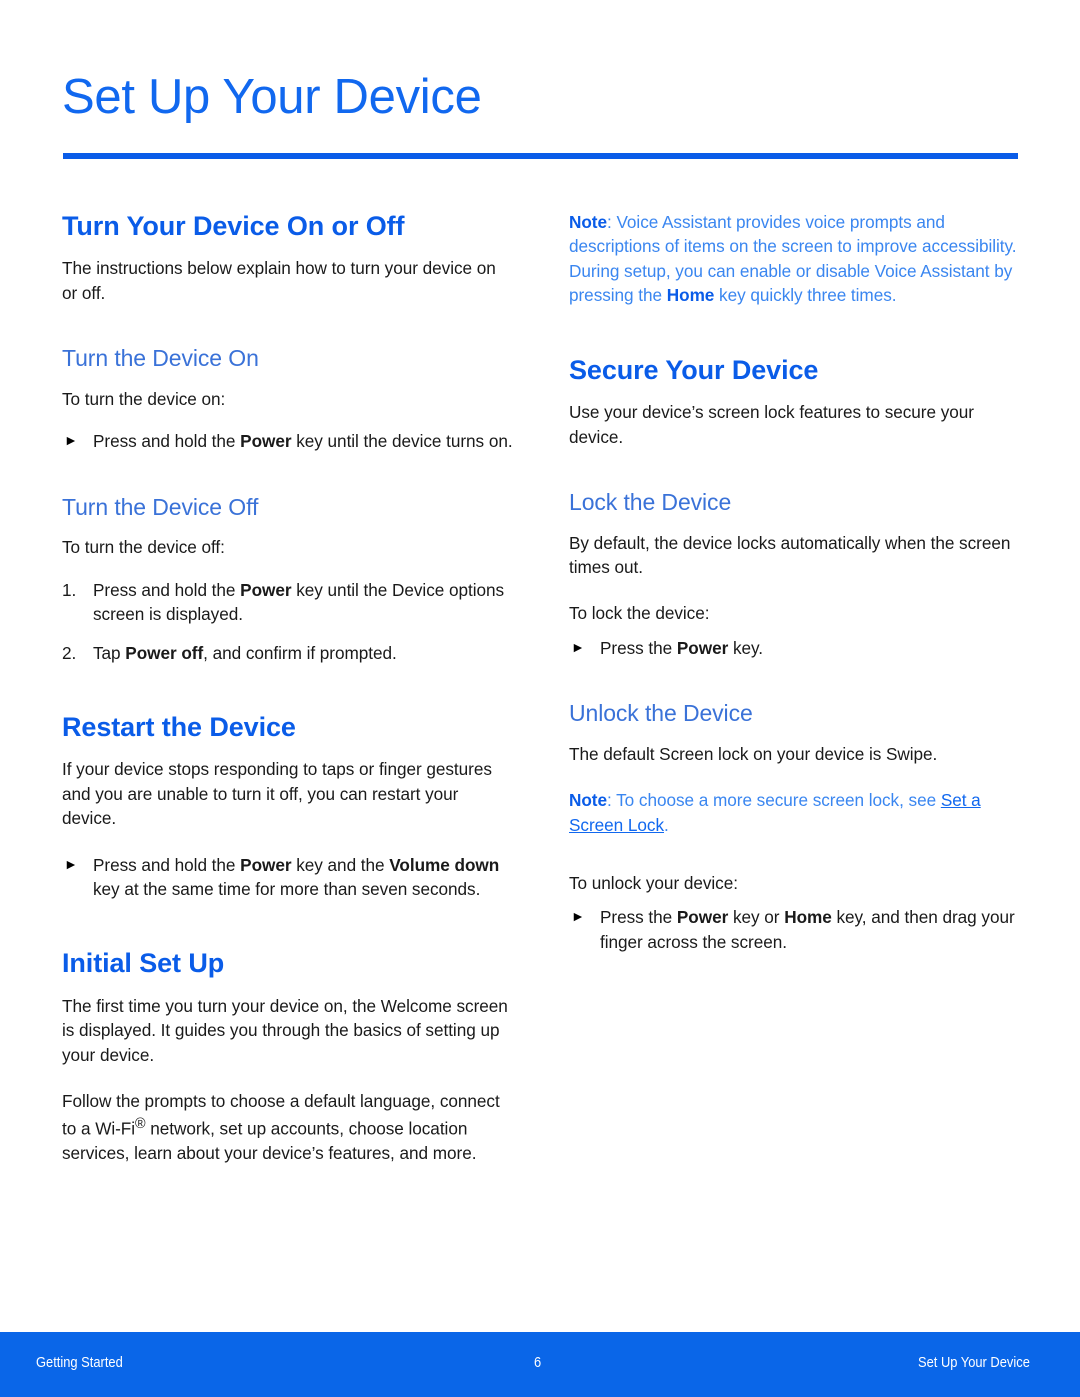 This screenshot has height=1397, width=1080. Describe the element at coordinates (69, 652) in the screenshot. I see `step-number: 2.` at that location.